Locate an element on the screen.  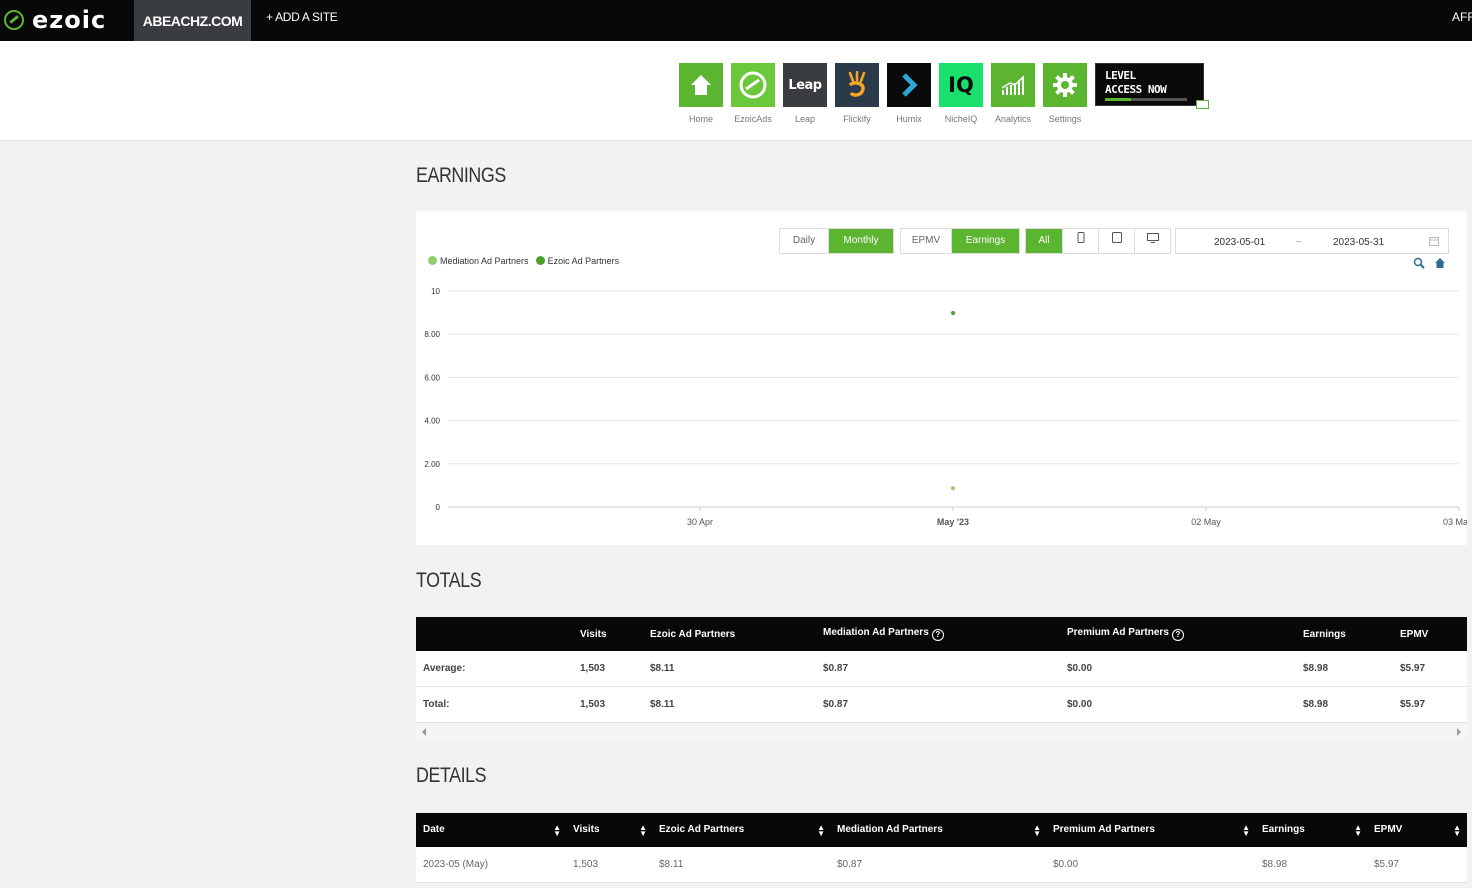
home-icon is located at coordinates (701, 85).